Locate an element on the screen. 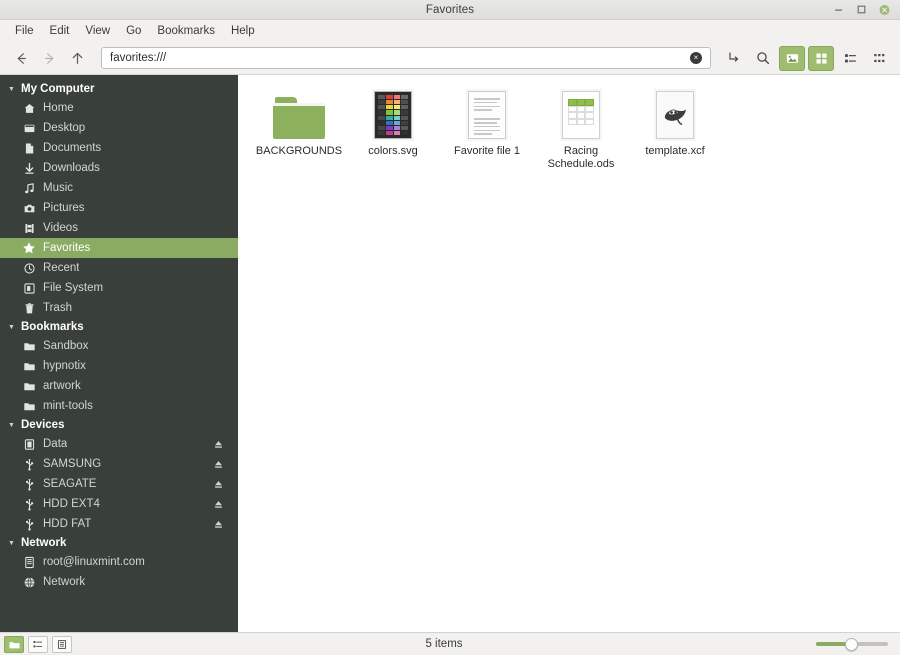  sidebar-item-home: Home is located at coordinates (119, 108).